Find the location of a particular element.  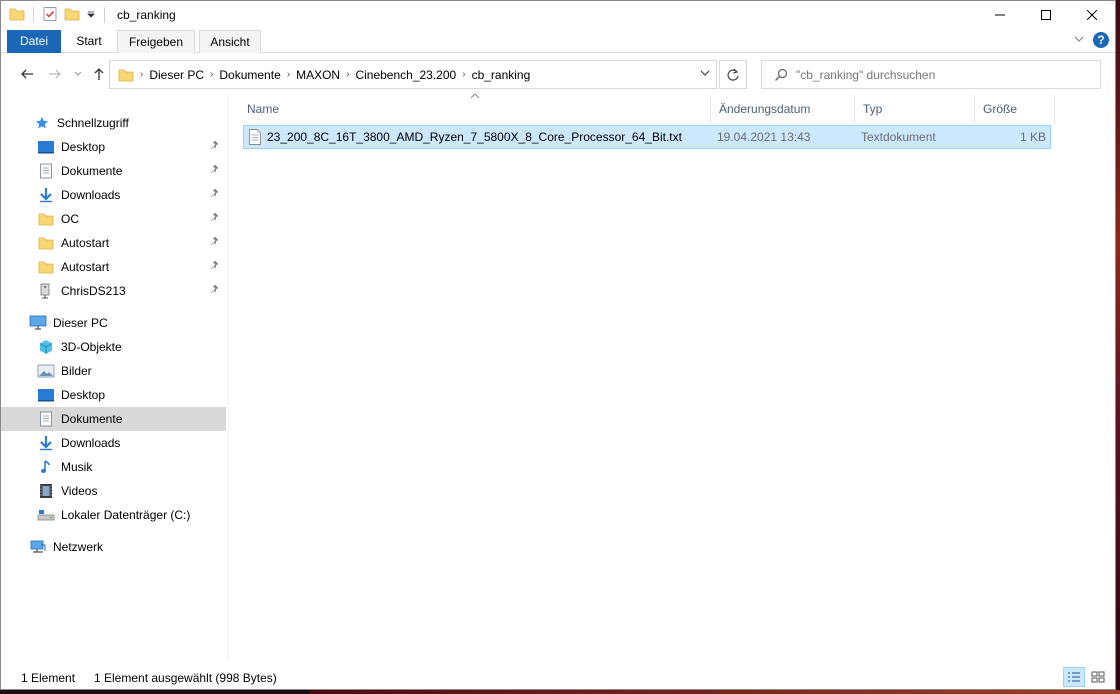

back-arrow-icon is located at coordinates (27, 74).